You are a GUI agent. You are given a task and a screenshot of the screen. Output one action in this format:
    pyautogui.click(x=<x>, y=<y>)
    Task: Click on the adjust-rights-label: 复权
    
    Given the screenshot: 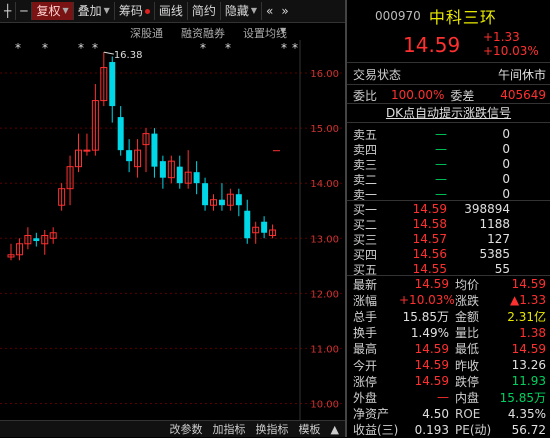 What is the action you would take?
    pyautogui.click(x=48, y=11)
    